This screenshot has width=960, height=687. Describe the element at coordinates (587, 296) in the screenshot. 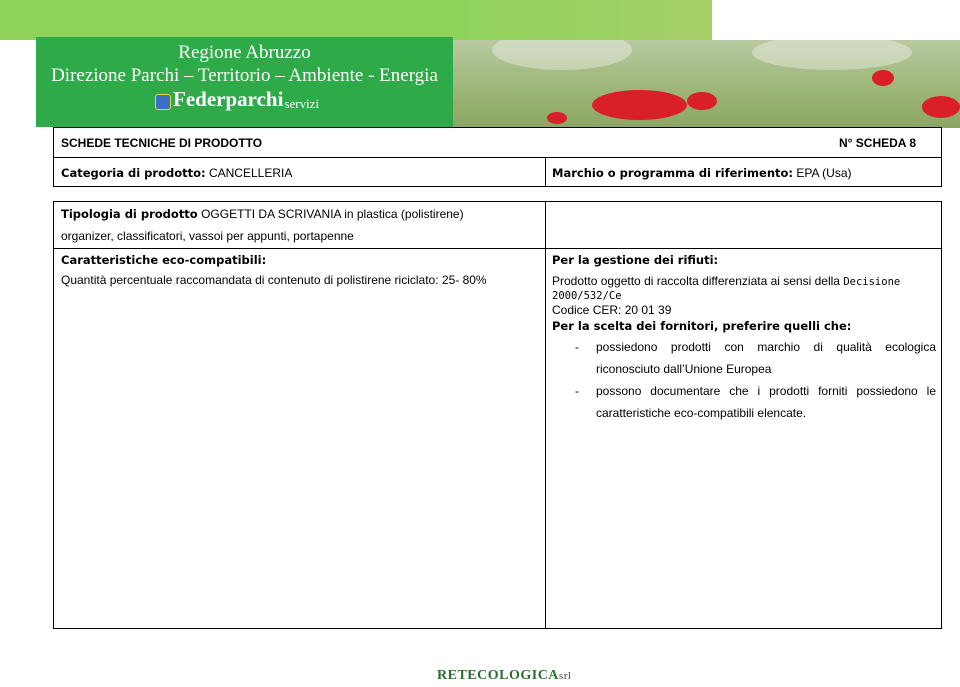

I see `waste-decision-number: 2000/532/Ce` at that location.